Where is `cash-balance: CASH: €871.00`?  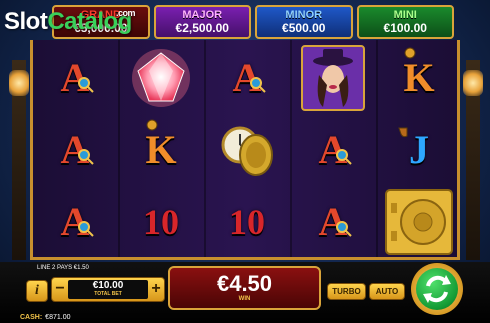
cash-balance: CASH: €871.00 is located at coordinates (45, 317).